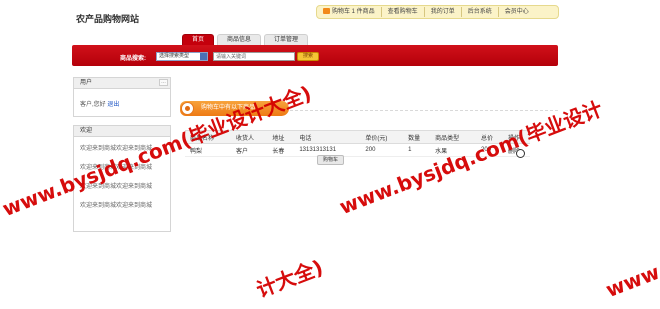  Describe the element at coordinates (381, 150) in the screenshot. I see `cell-unit-price: 200` at that location.